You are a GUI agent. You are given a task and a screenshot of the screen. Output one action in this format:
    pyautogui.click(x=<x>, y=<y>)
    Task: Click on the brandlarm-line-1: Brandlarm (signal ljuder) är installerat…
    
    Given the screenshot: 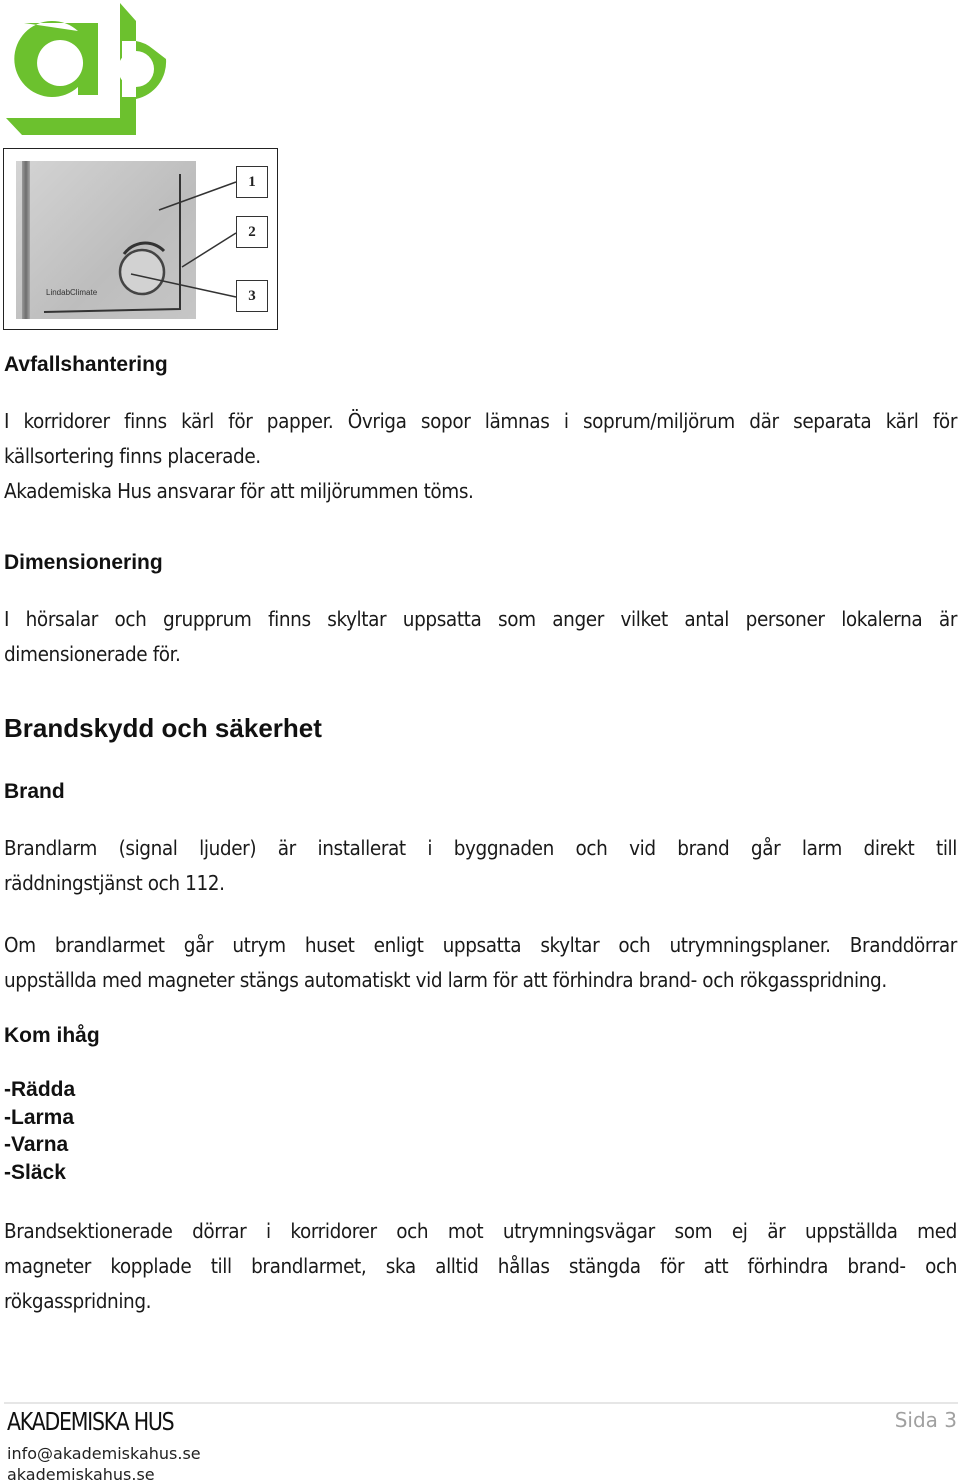 What is the action you would take?
    pyautogui.click(x=480, y=848)
    